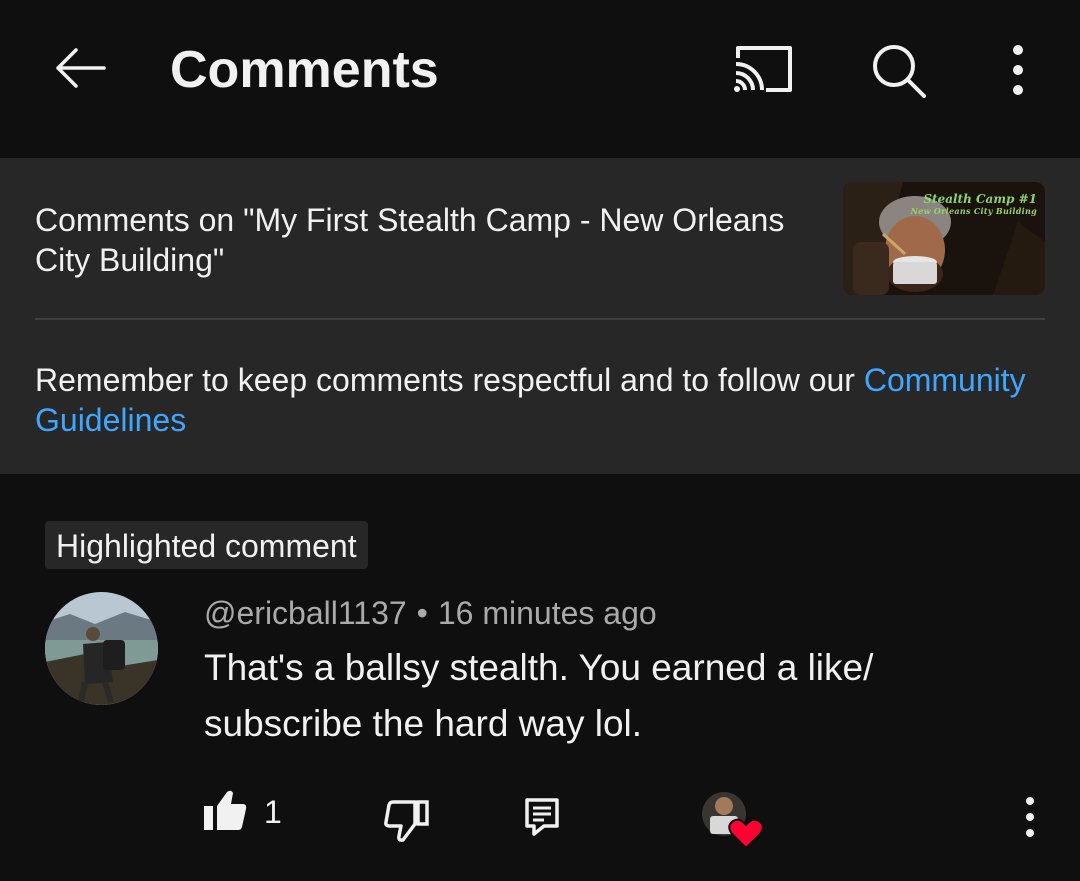  I want to click on thumbs-down-icon, so click(406, 821).